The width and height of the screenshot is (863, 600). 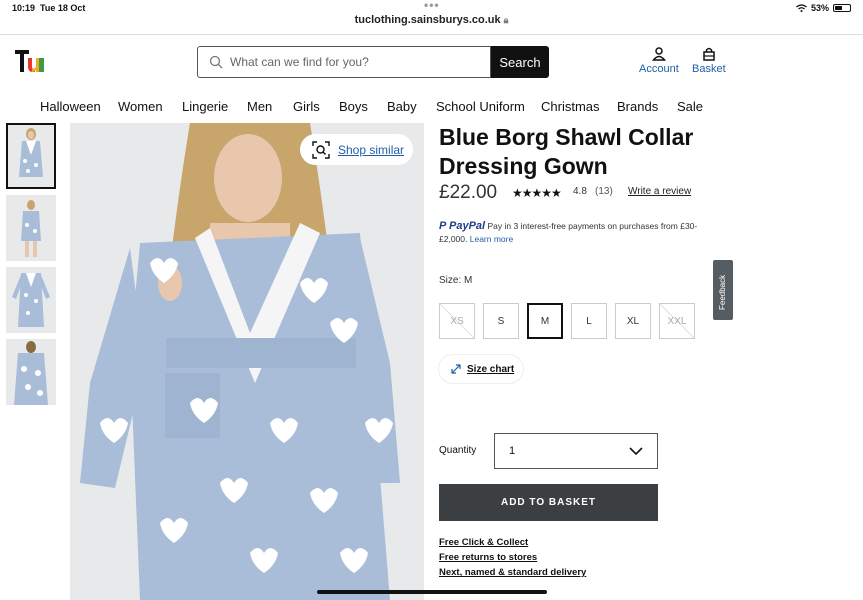 I want to click on nav-item-baby: Baby, so click(x=402, y=106).